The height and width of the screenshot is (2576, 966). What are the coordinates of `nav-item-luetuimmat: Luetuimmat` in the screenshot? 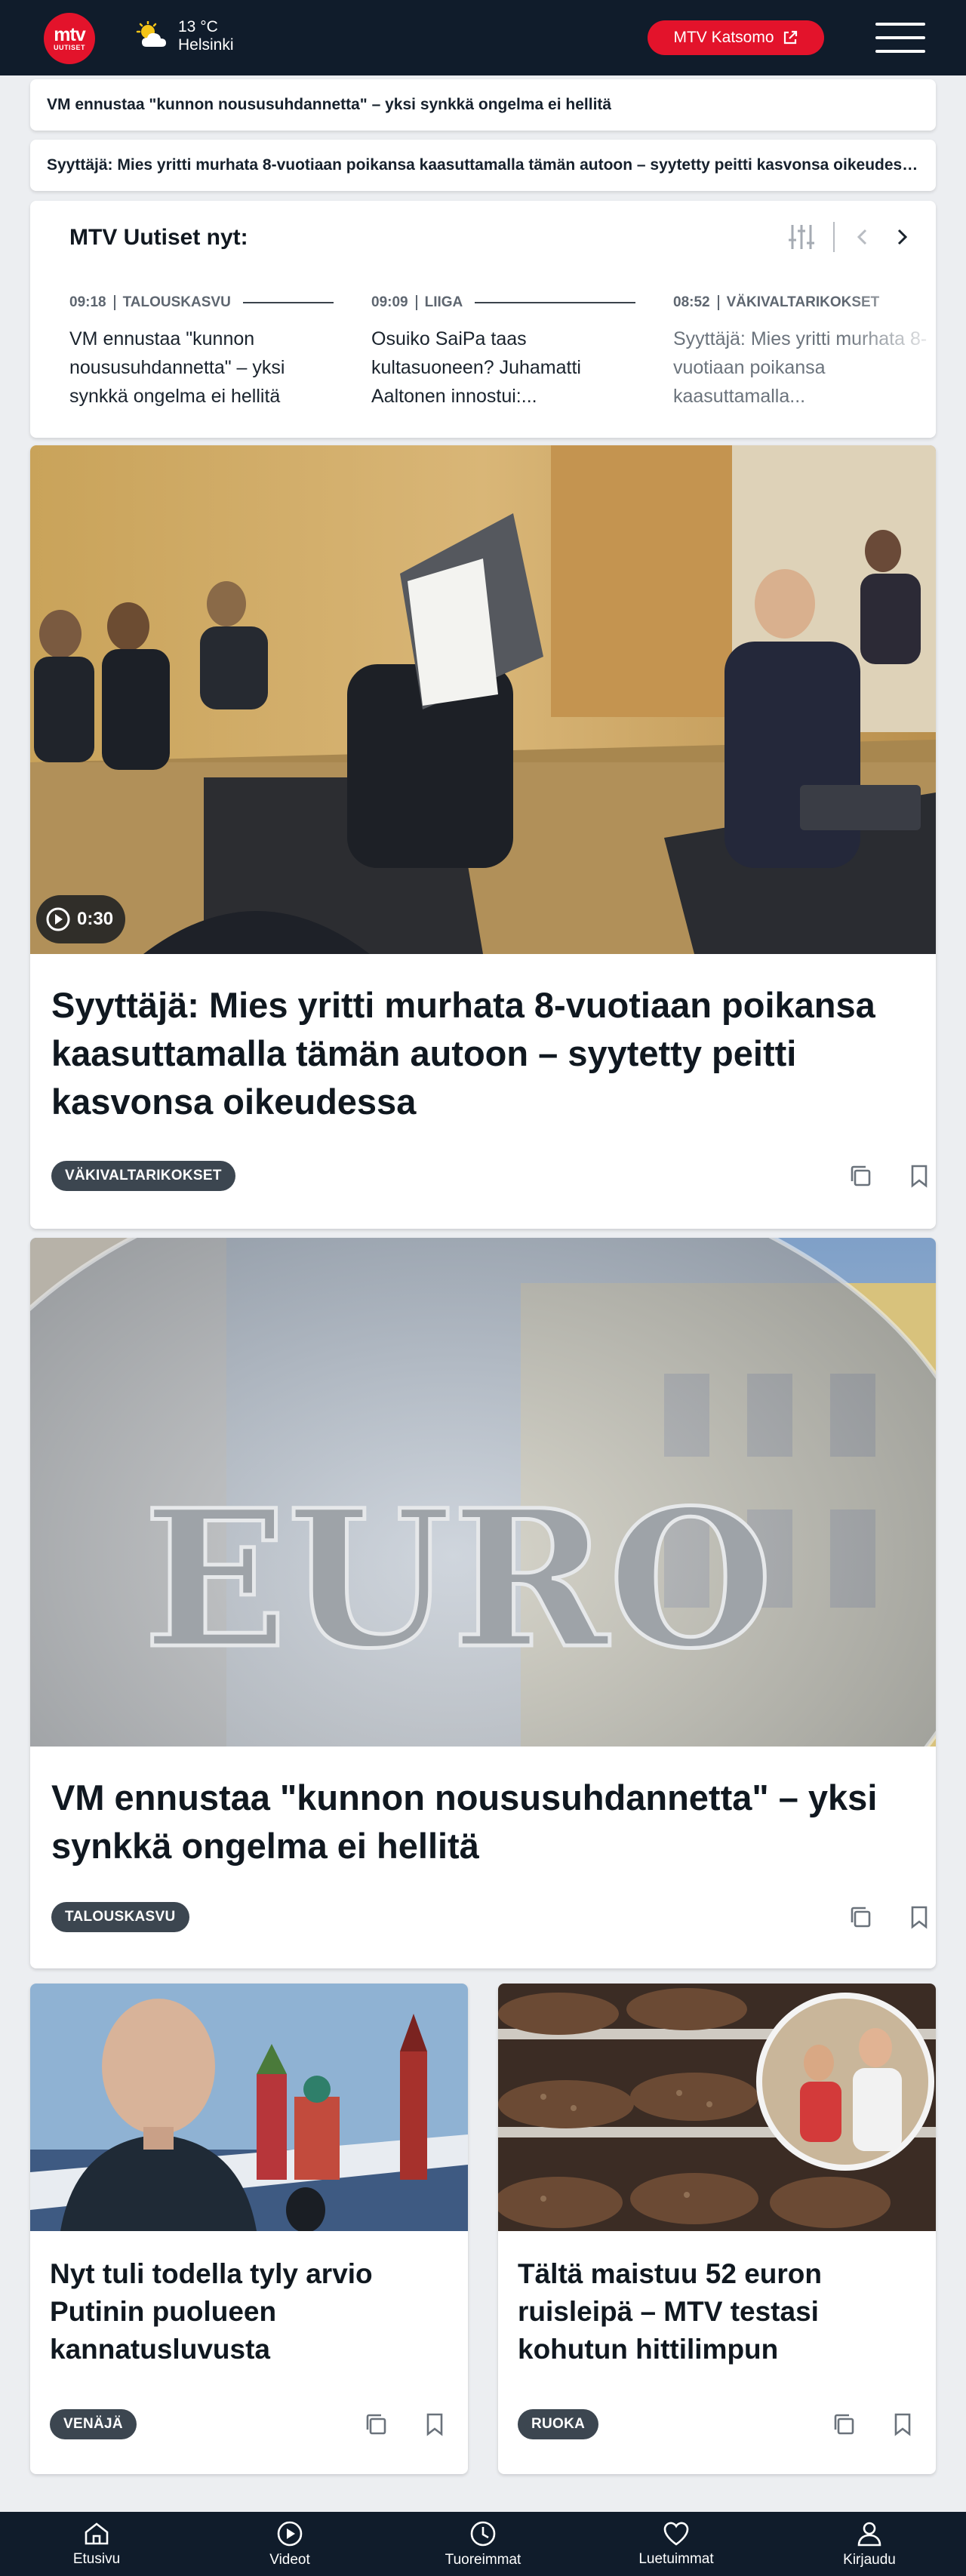 It's located at (676, 2544).